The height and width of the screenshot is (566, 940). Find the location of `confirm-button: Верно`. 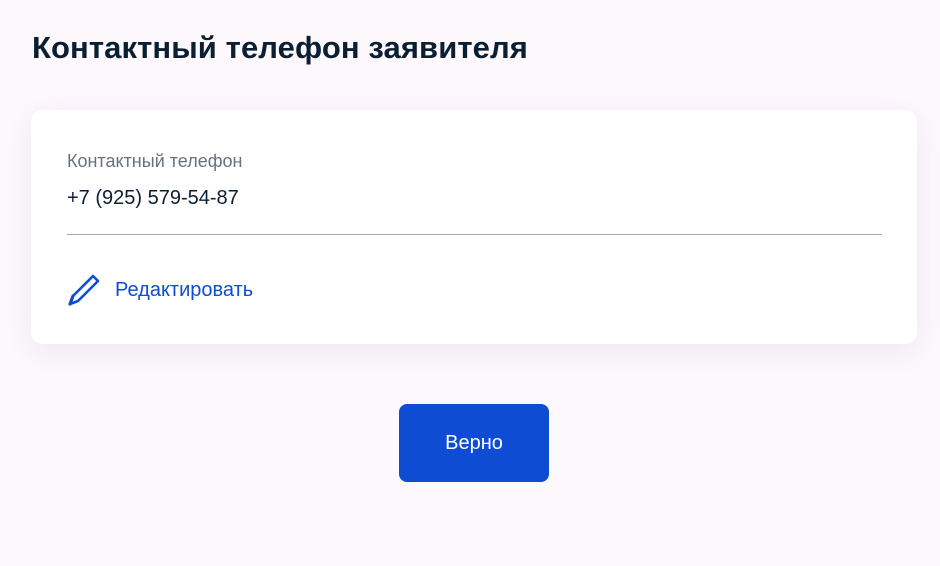

confirm-button: Верно is located at coordinates (474, 443).